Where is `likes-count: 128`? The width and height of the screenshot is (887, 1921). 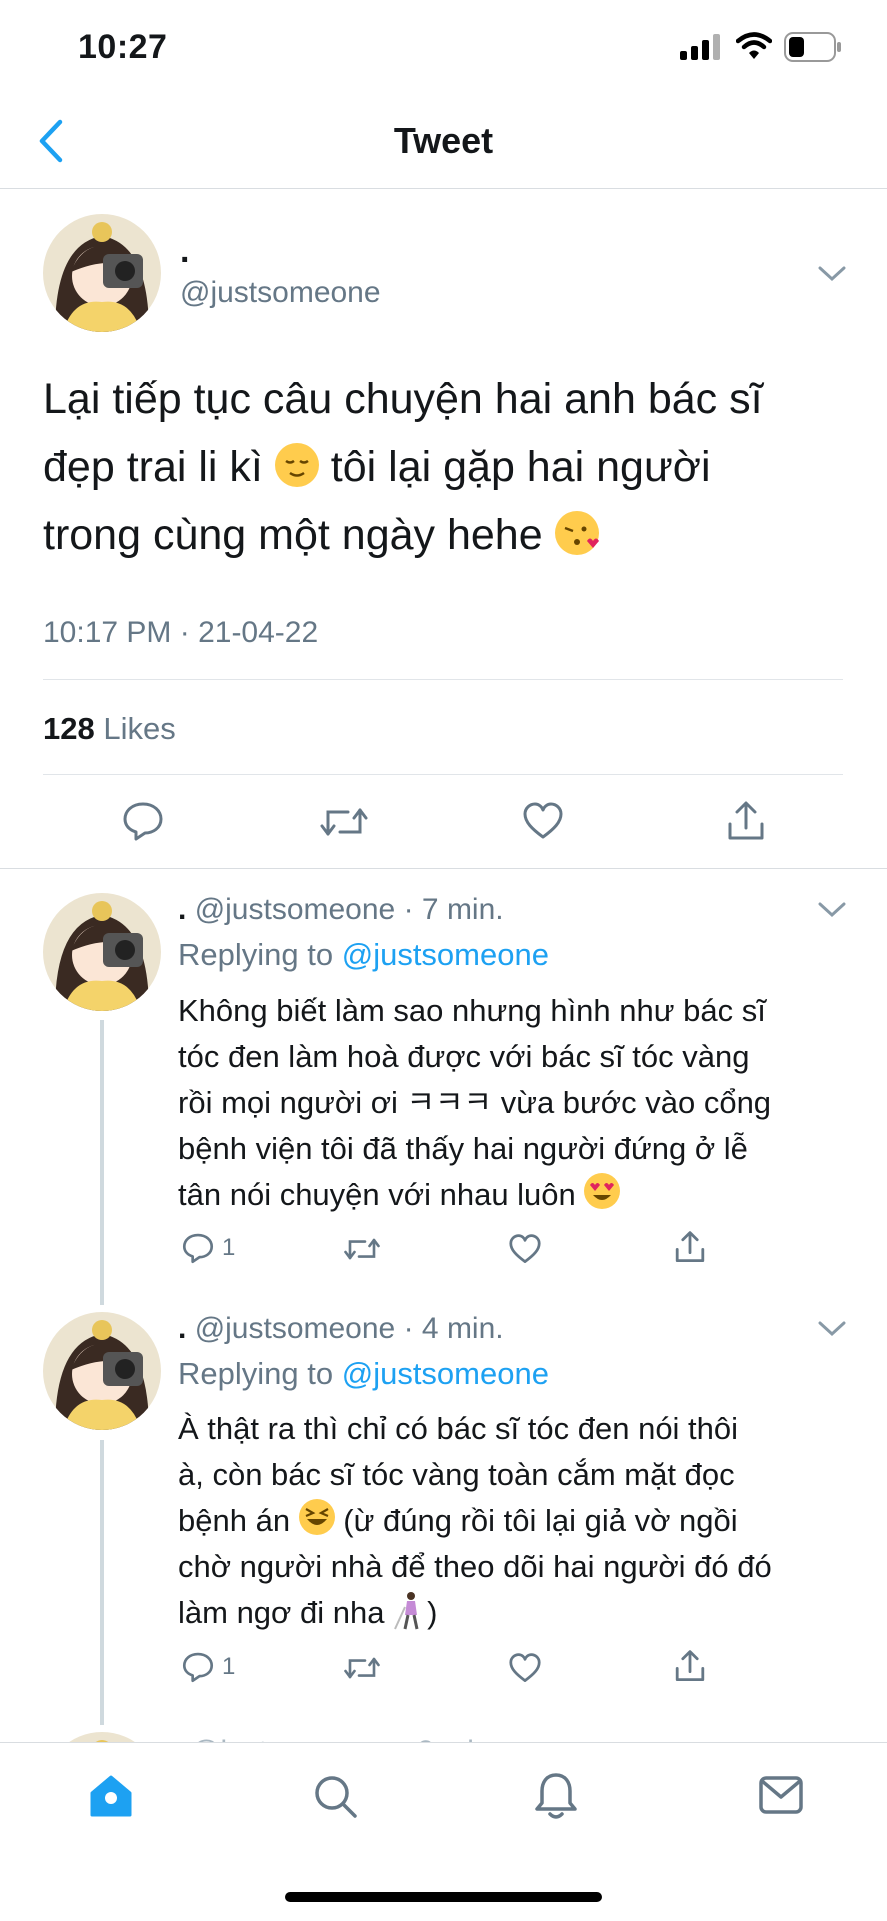 likes-count: 128 is located at coordinates (69, 728).